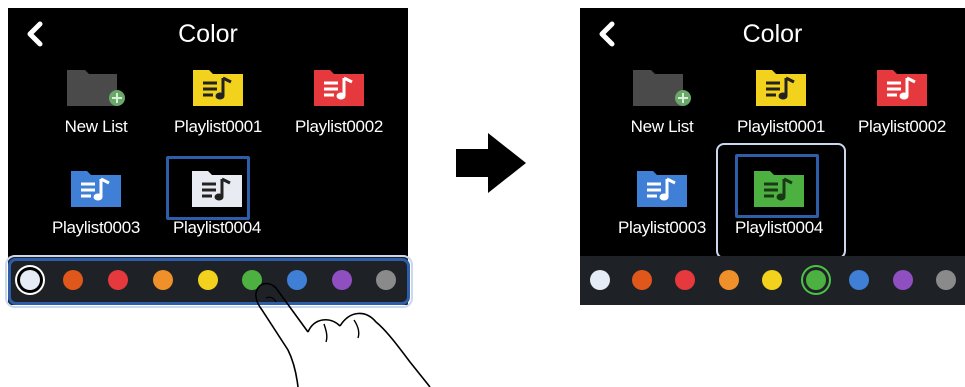 The image size is (965, 387). I want to click on color-swatch-green, so click(816, 280).